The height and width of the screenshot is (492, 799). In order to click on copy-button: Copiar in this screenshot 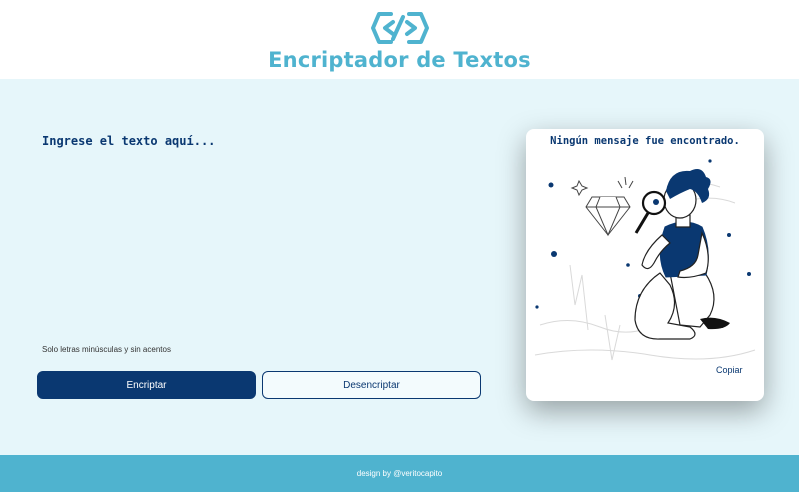, I will do `click(729, 370)`.